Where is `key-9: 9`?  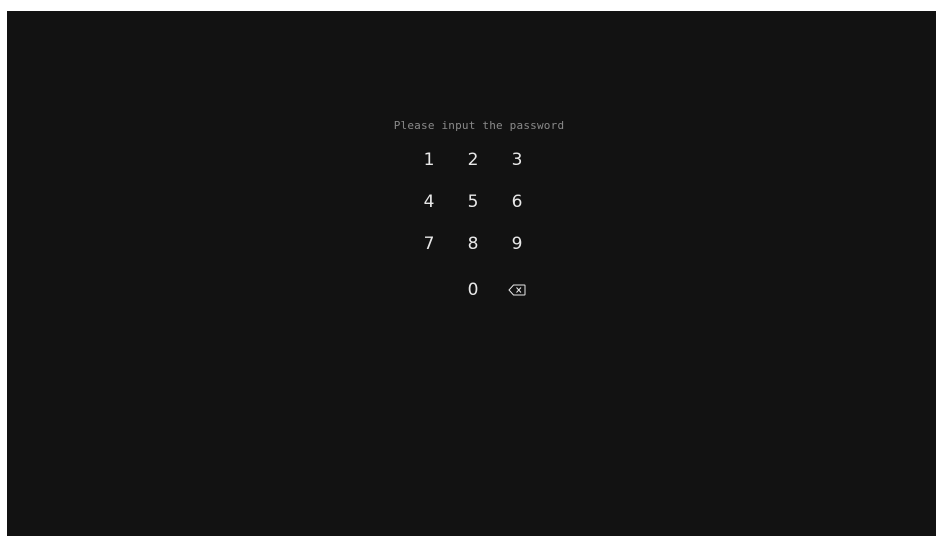
key-9: 9 is located at coordinates (517, 244).